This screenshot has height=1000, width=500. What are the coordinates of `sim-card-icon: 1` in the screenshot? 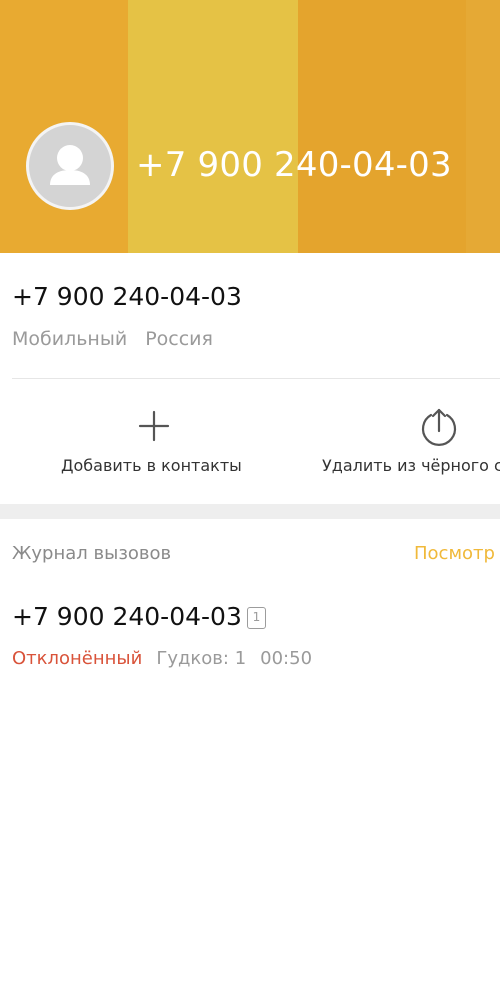 It's located at (256, 618).